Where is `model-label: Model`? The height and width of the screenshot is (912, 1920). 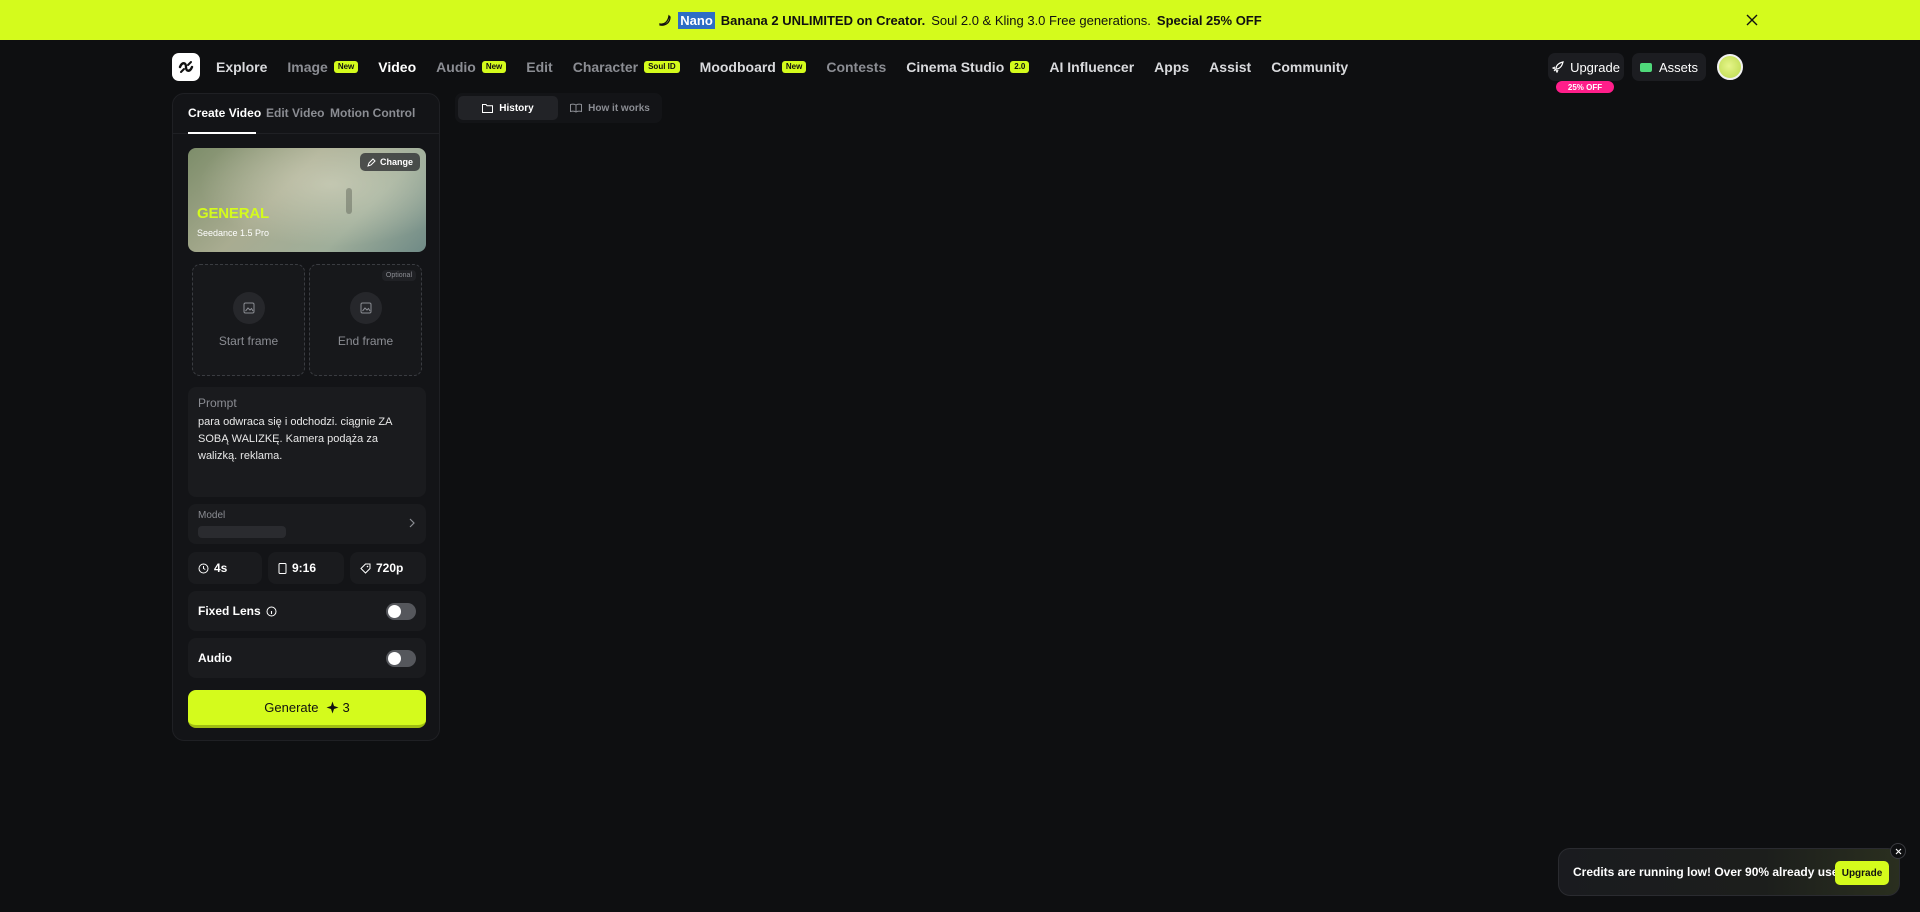 model-label: Model is located at coordinates (212, 515).